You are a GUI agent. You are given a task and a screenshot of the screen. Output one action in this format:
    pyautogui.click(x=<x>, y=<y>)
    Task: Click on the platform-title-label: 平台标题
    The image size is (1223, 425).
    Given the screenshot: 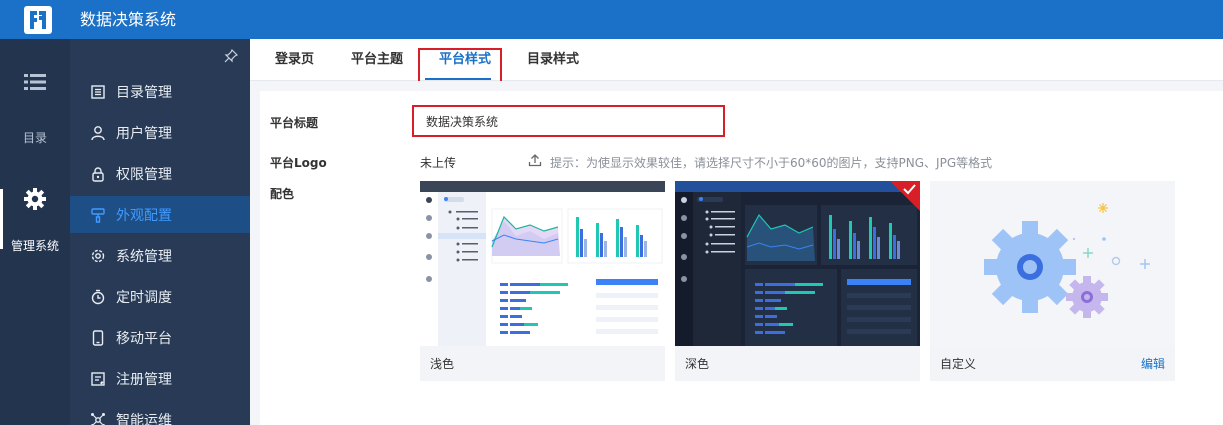 What is the action you would take?
    pyautogui.click(x=294, y=123)
    